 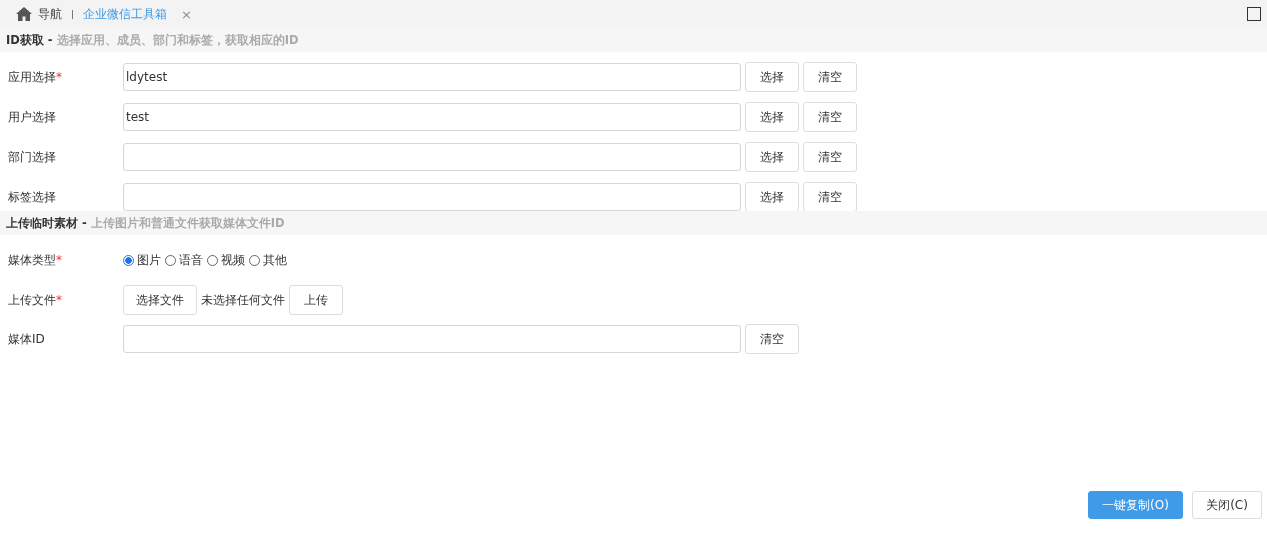 What do you see at coordinates (35, 260) in the screenshot?
I see `field-label: 媒体类型*` at bounding box center [35, 260].